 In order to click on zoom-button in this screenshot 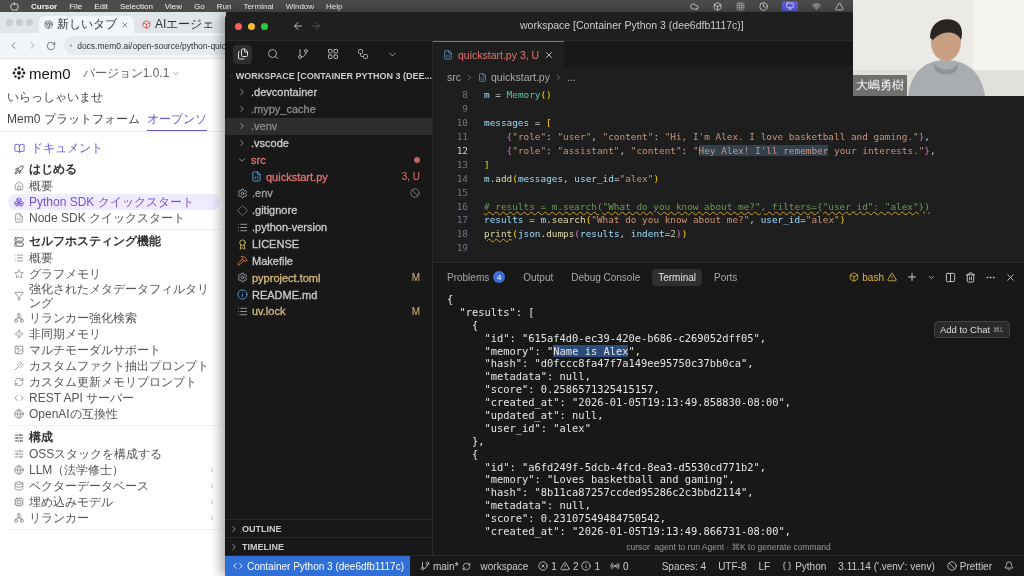, I will do `click(264, 26)`.